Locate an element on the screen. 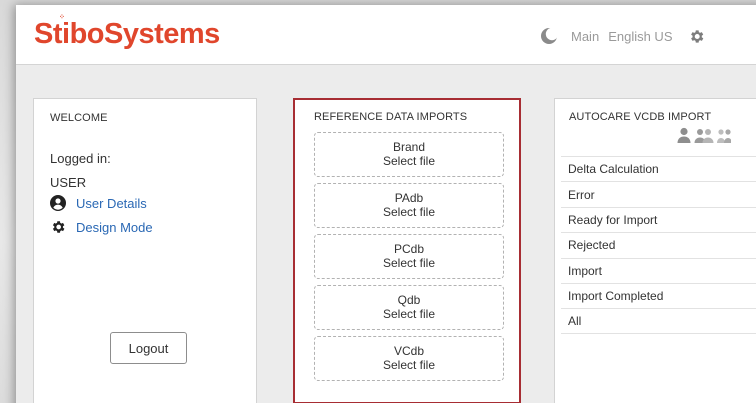 This screenshot has height=403, width=756. design-mode-link: Design Mode is located at coordinates (101, 227).